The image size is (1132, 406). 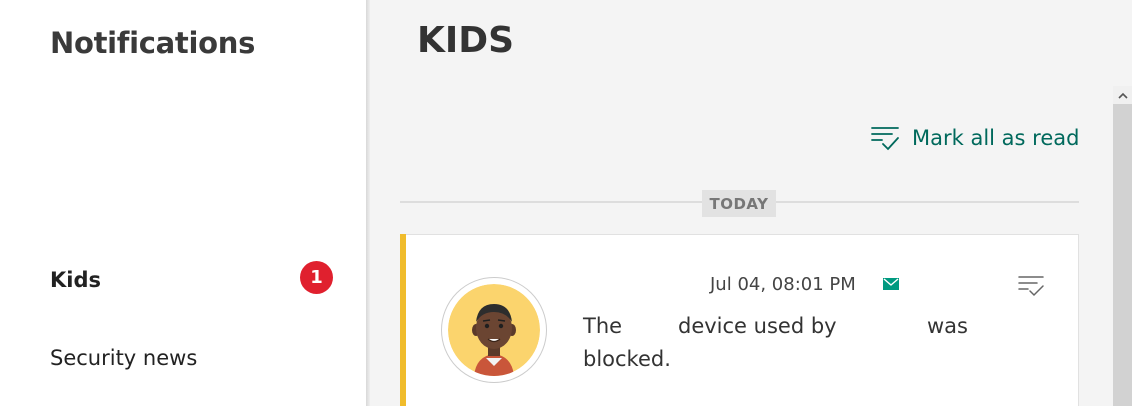 What do you see at coordinates (783, 284) in the screenshot?
I see `notification-date: Jul 04, 08:01 PM` at bounding box center [783, 284].